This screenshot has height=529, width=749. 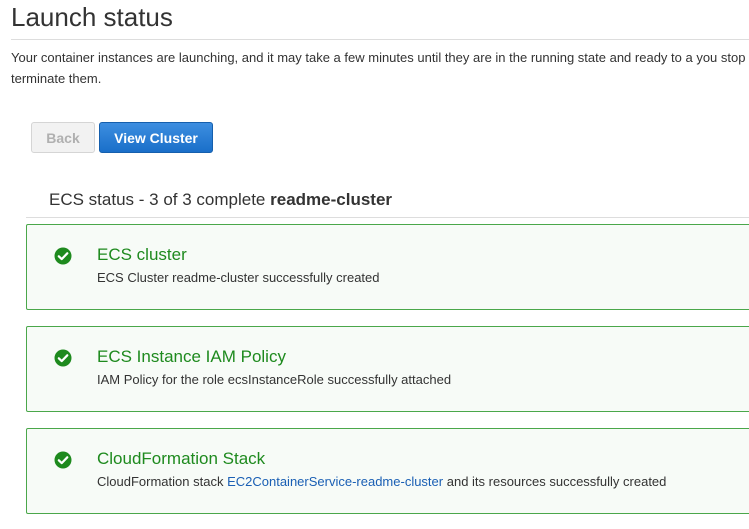 I want to click on cloudformation-stack-link: EC2ContainerService-readme-cluster, so click(x=335, y=481).